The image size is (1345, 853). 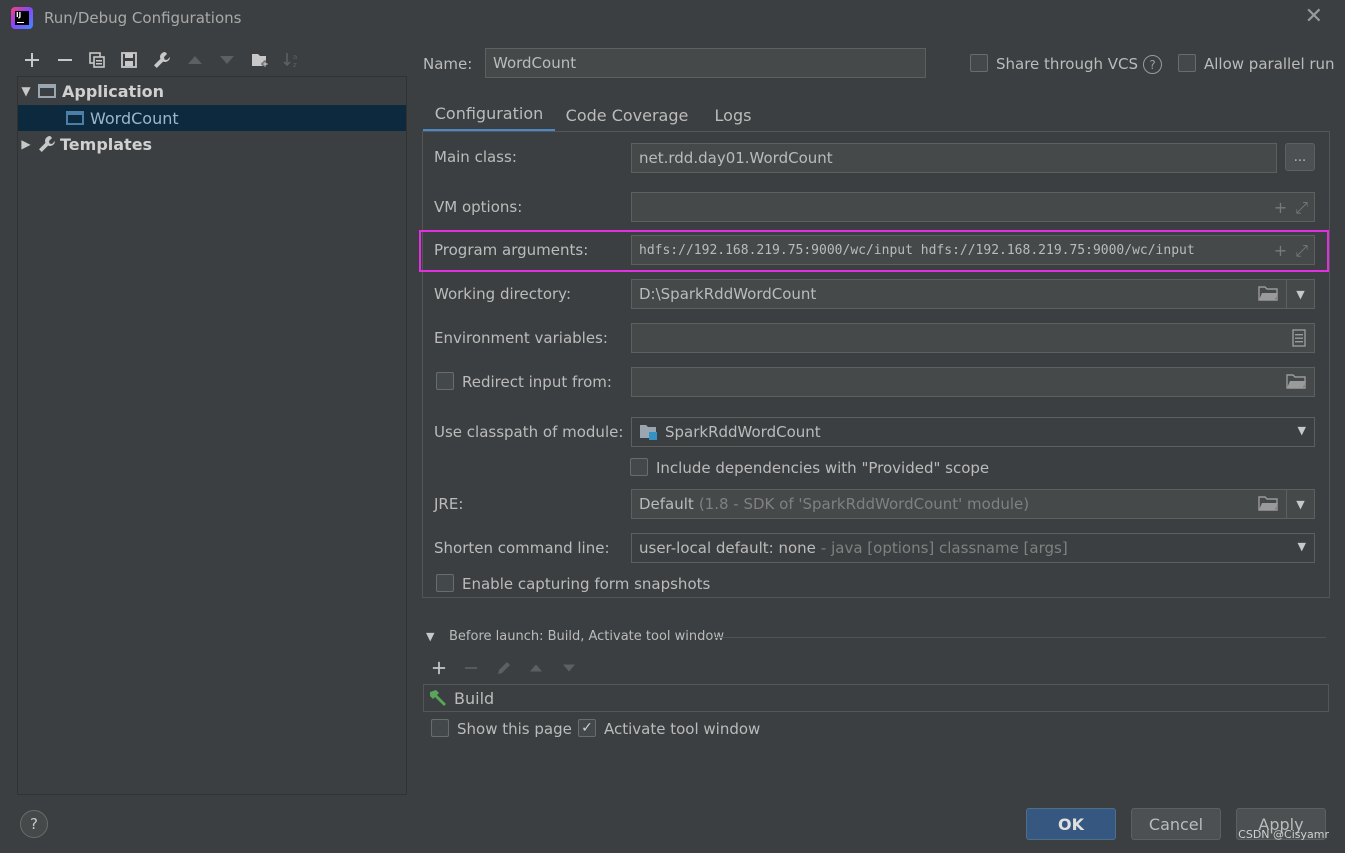 I want to click on expand-right-icon: ▶, so click(x=26, y=144).